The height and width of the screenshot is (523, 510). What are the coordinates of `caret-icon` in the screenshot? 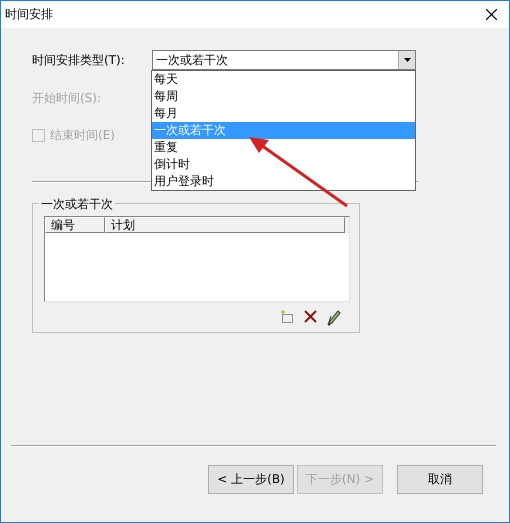 It's located at (407, 60).